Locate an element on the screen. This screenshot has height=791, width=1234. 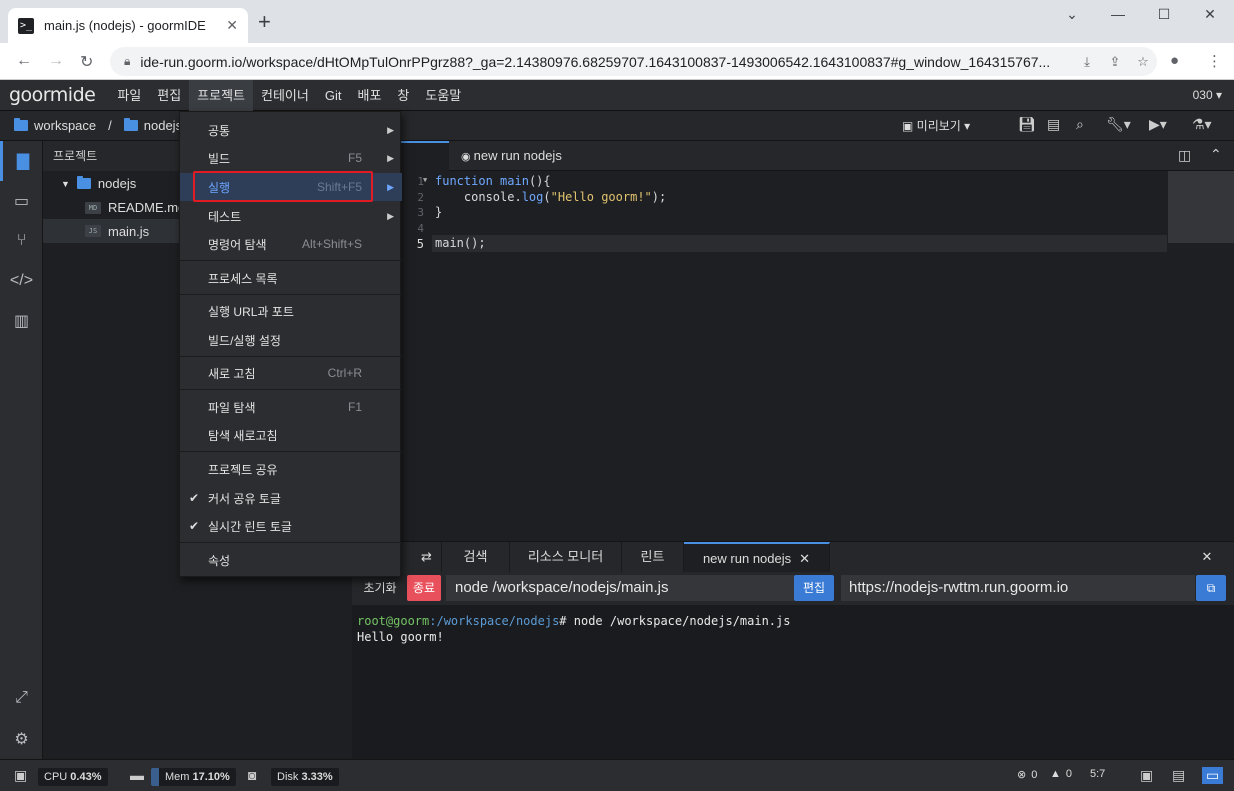
edit-command-button: 편집 is located at coordinates (814, 588).